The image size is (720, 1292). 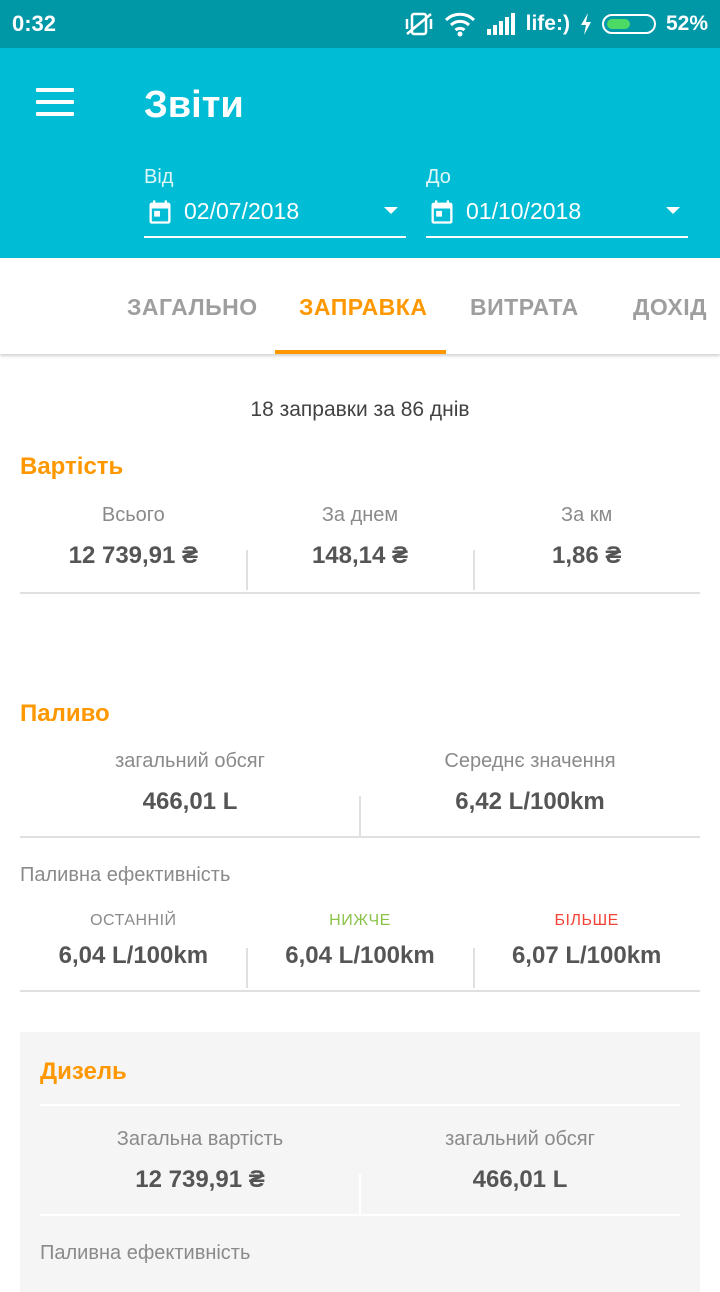 I want to click on to-date-picker: 01/10/2018, so click(x=557, y=214).